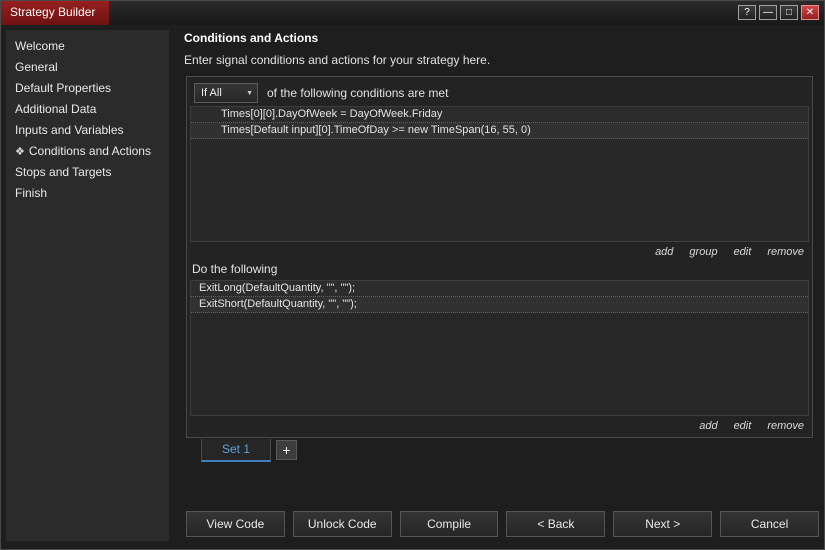 Image resolution: width=825 pixels, height=550 pixels. What do you see at coordinates (785, 252) in the screenshot?
I see `conditions-remove-link: remove` at bounding box center [785, 252].